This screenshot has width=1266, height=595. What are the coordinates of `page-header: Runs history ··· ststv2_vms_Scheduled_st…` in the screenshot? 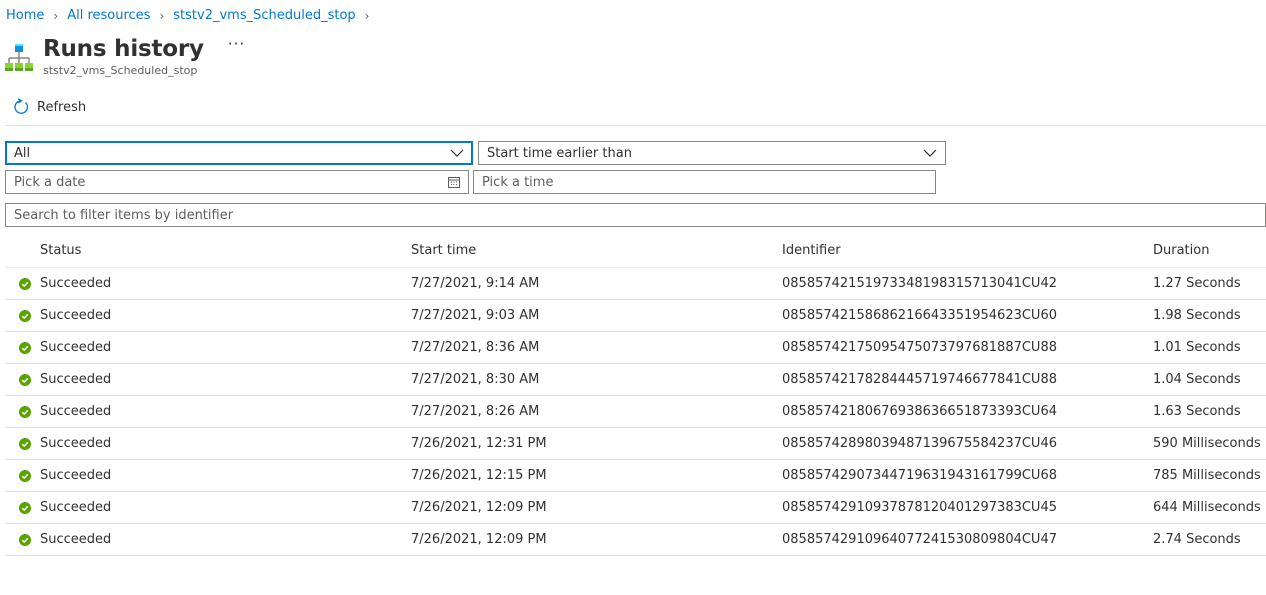 It's located at (124, 56).